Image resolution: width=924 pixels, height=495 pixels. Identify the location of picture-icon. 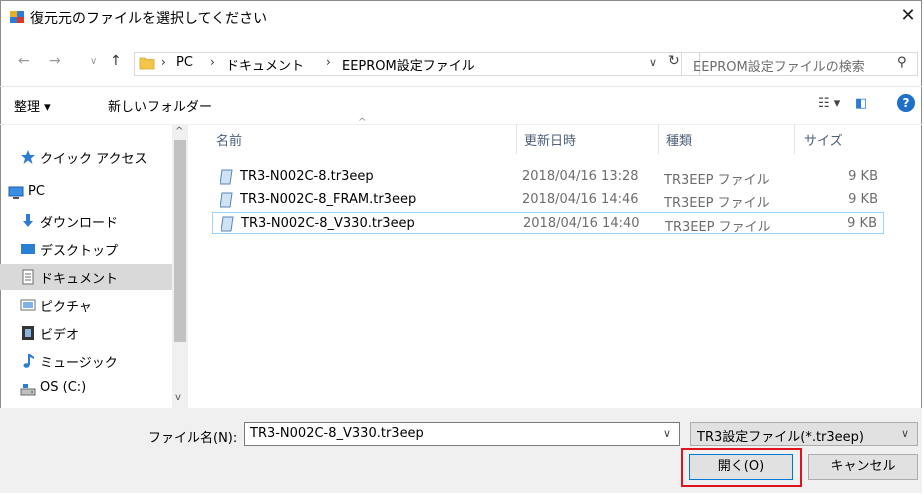
(28, 305).